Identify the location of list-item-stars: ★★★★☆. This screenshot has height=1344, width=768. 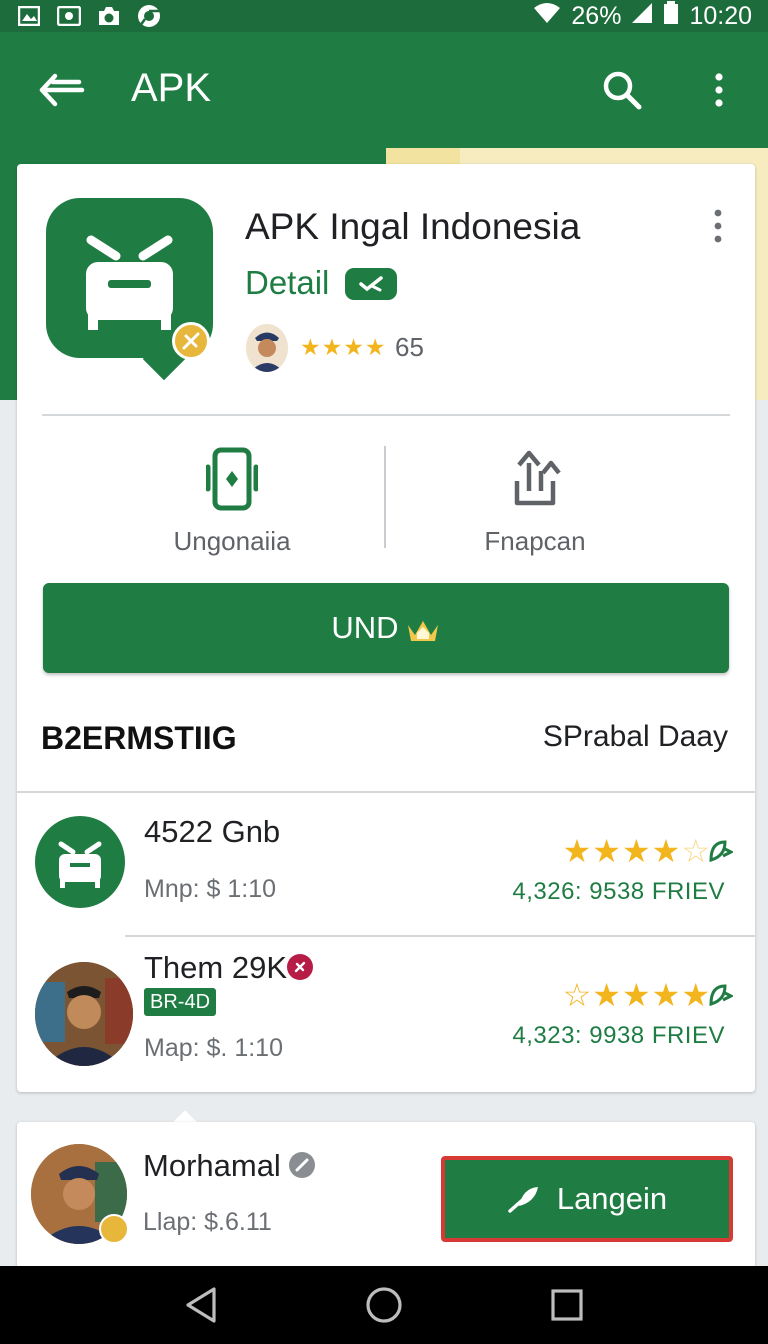
(637, 851).